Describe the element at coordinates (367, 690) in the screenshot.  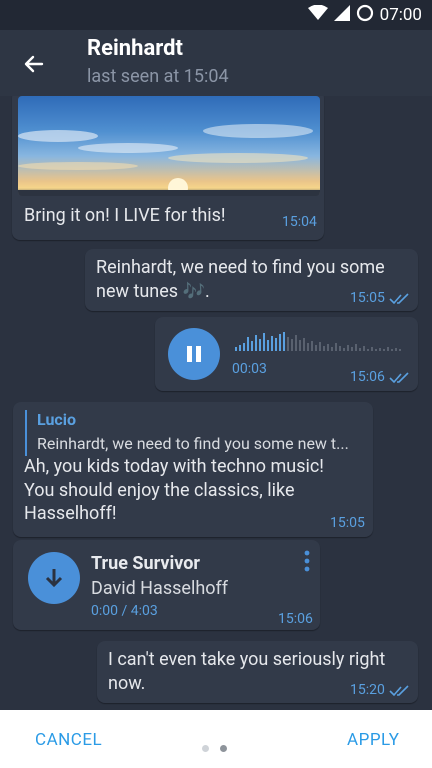
I see `message-time: 15:20` at that location.